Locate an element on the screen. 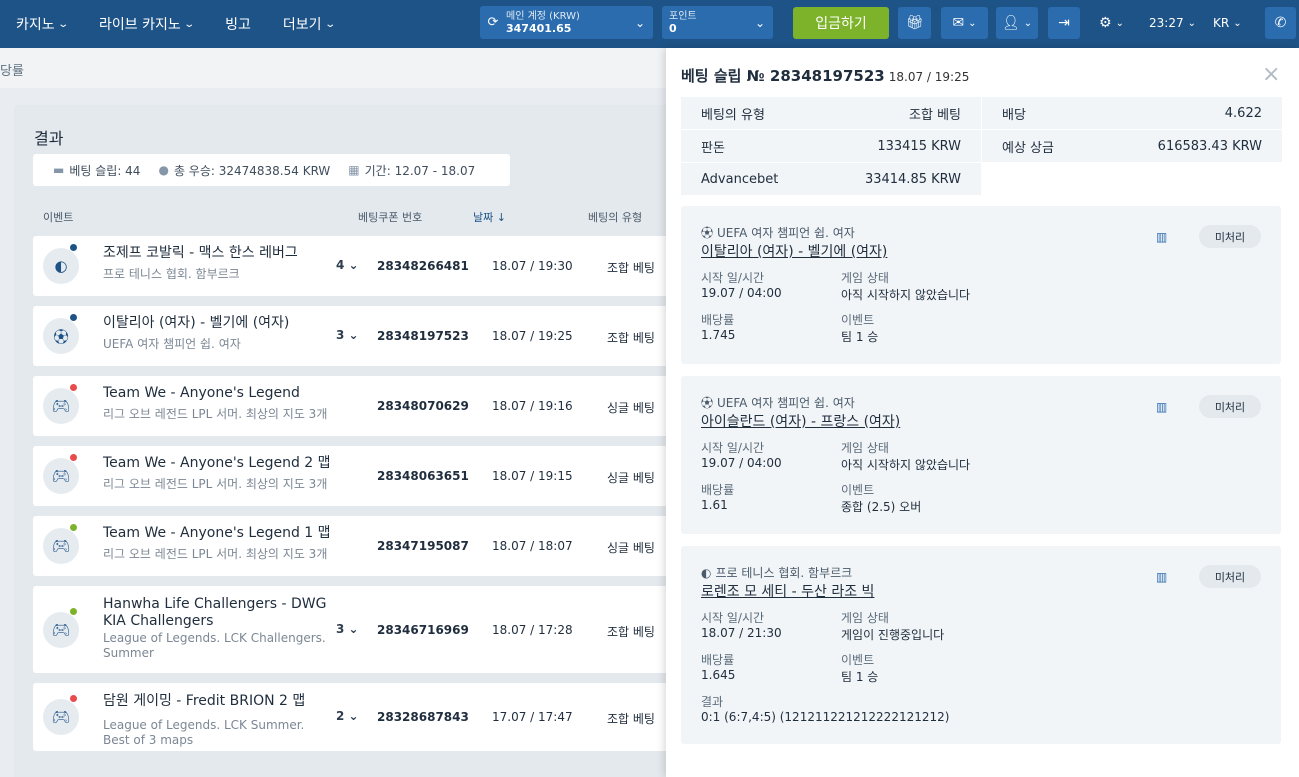  main-account-selector: ⟳ 메인 계정 (KRW) 347401.65 ⌄ is located at coordinates (566, 22).